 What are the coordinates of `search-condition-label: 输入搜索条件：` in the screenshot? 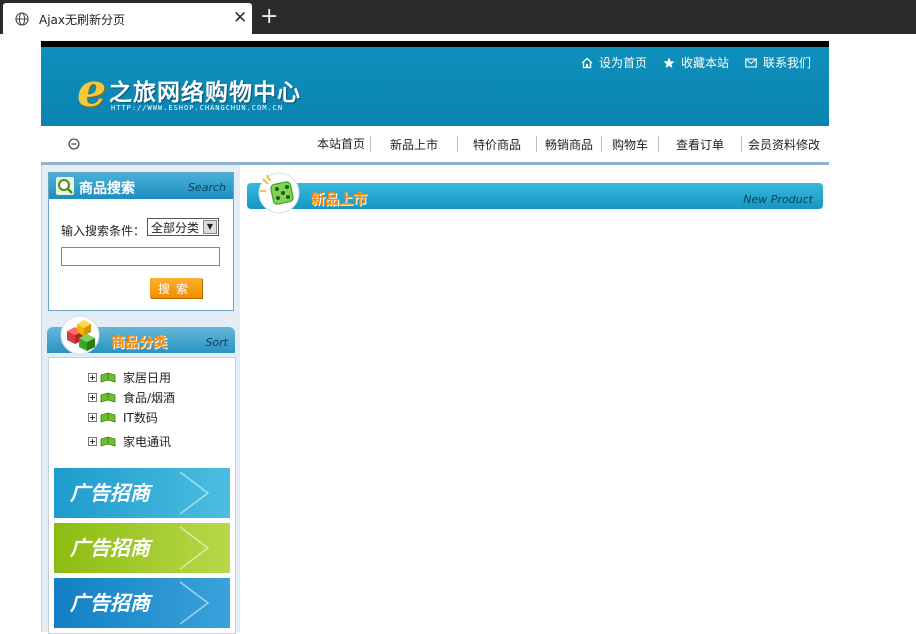 It's located at (103, 231).